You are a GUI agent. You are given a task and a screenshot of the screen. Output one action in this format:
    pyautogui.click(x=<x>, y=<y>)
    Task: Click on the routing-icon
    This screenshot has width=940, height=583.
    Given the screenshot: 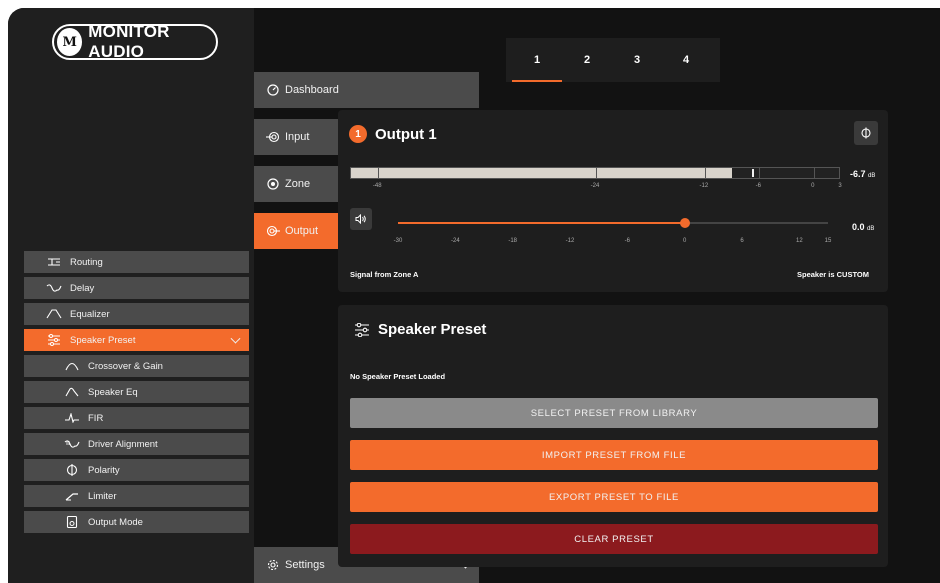 What is the action you would take?
    pyautogui.click(x=54, y=262)
    